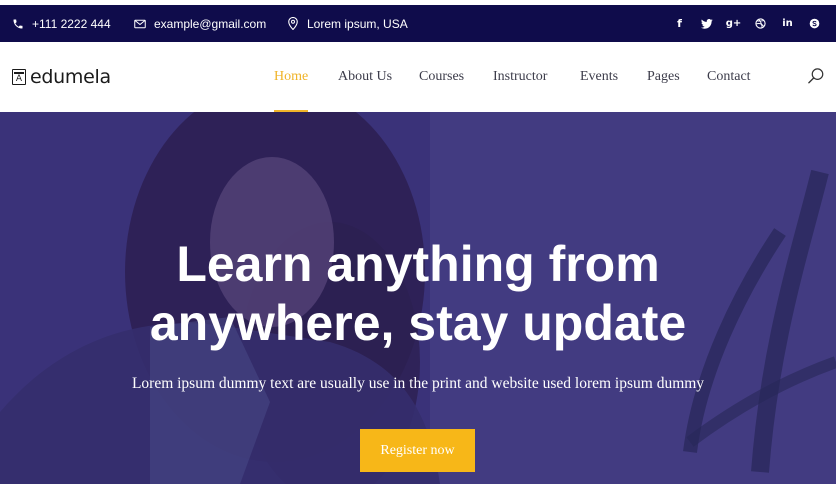 This screenshot has width=836, height=484. Describe the element at coordinates (210, 23) in the screenshot. I see `topbar-email-text: example@gmail.com` at that location.